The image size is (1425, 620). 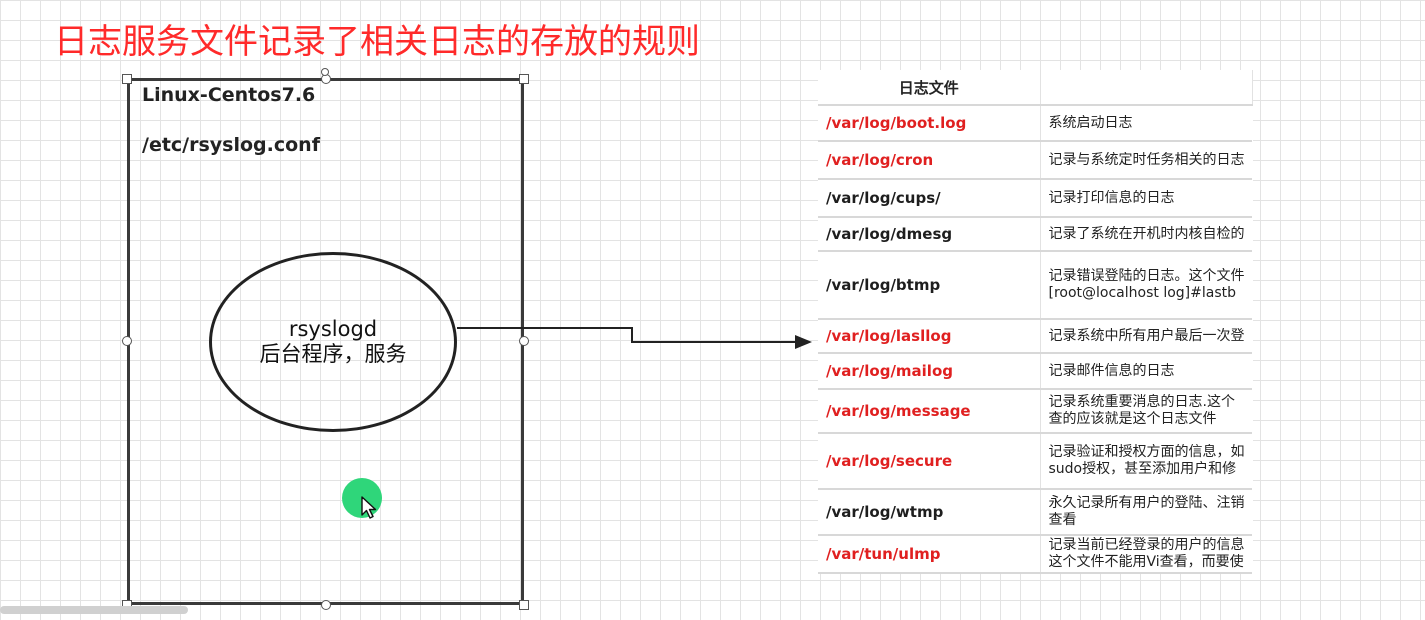 I want to click on log-description: 记录系统中所有用户最后一次登, so click(x=1145, y=336).